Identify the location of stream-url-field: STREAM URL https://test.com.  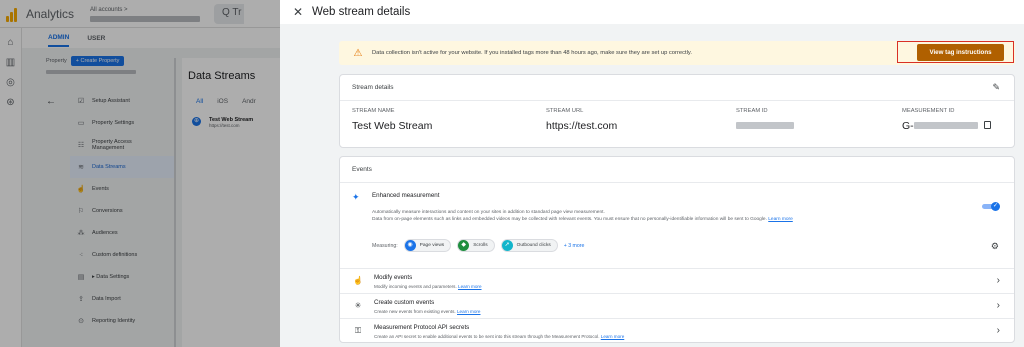
(581, 120).